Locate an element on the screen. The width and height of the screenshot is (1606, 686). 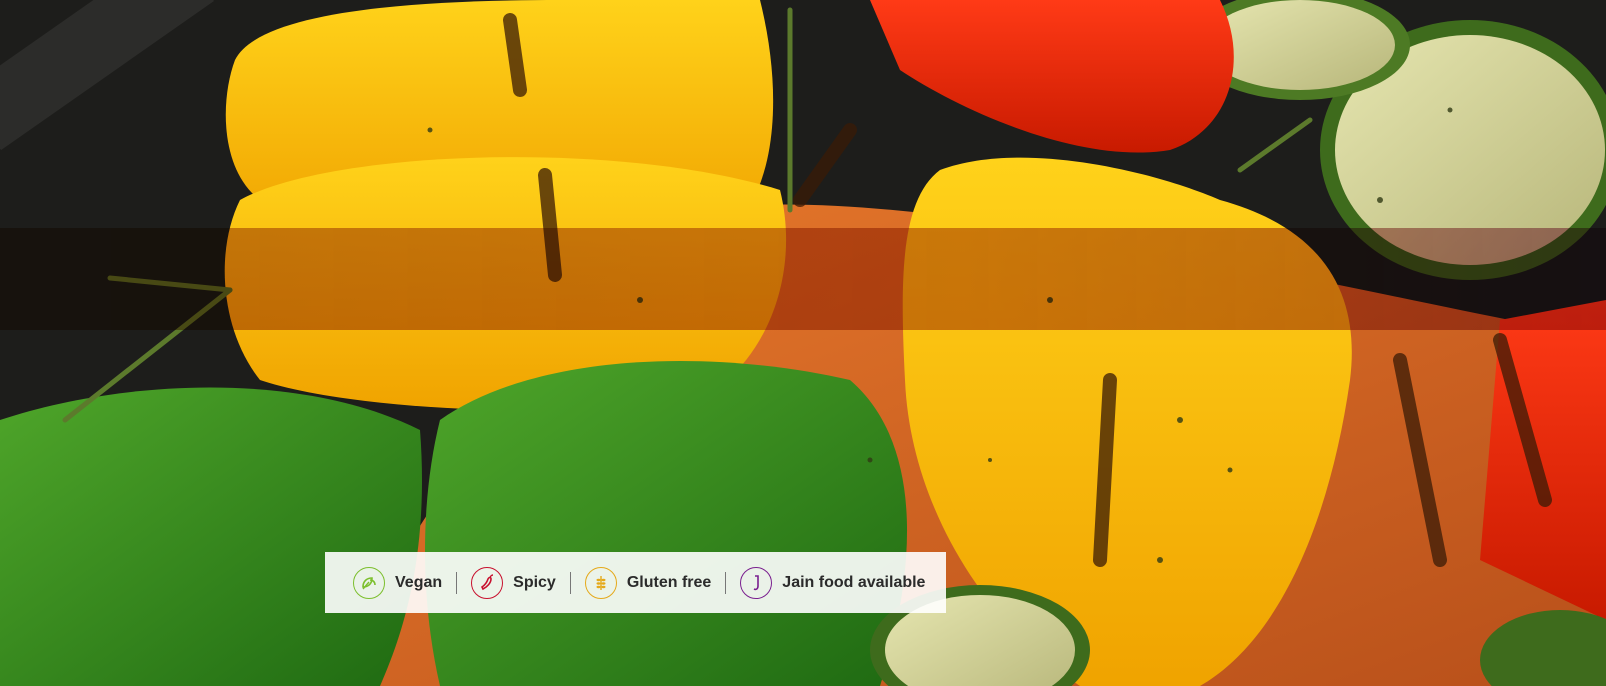
legend-label-gluten-free: Gluten free is located at coordinates (669, 582).